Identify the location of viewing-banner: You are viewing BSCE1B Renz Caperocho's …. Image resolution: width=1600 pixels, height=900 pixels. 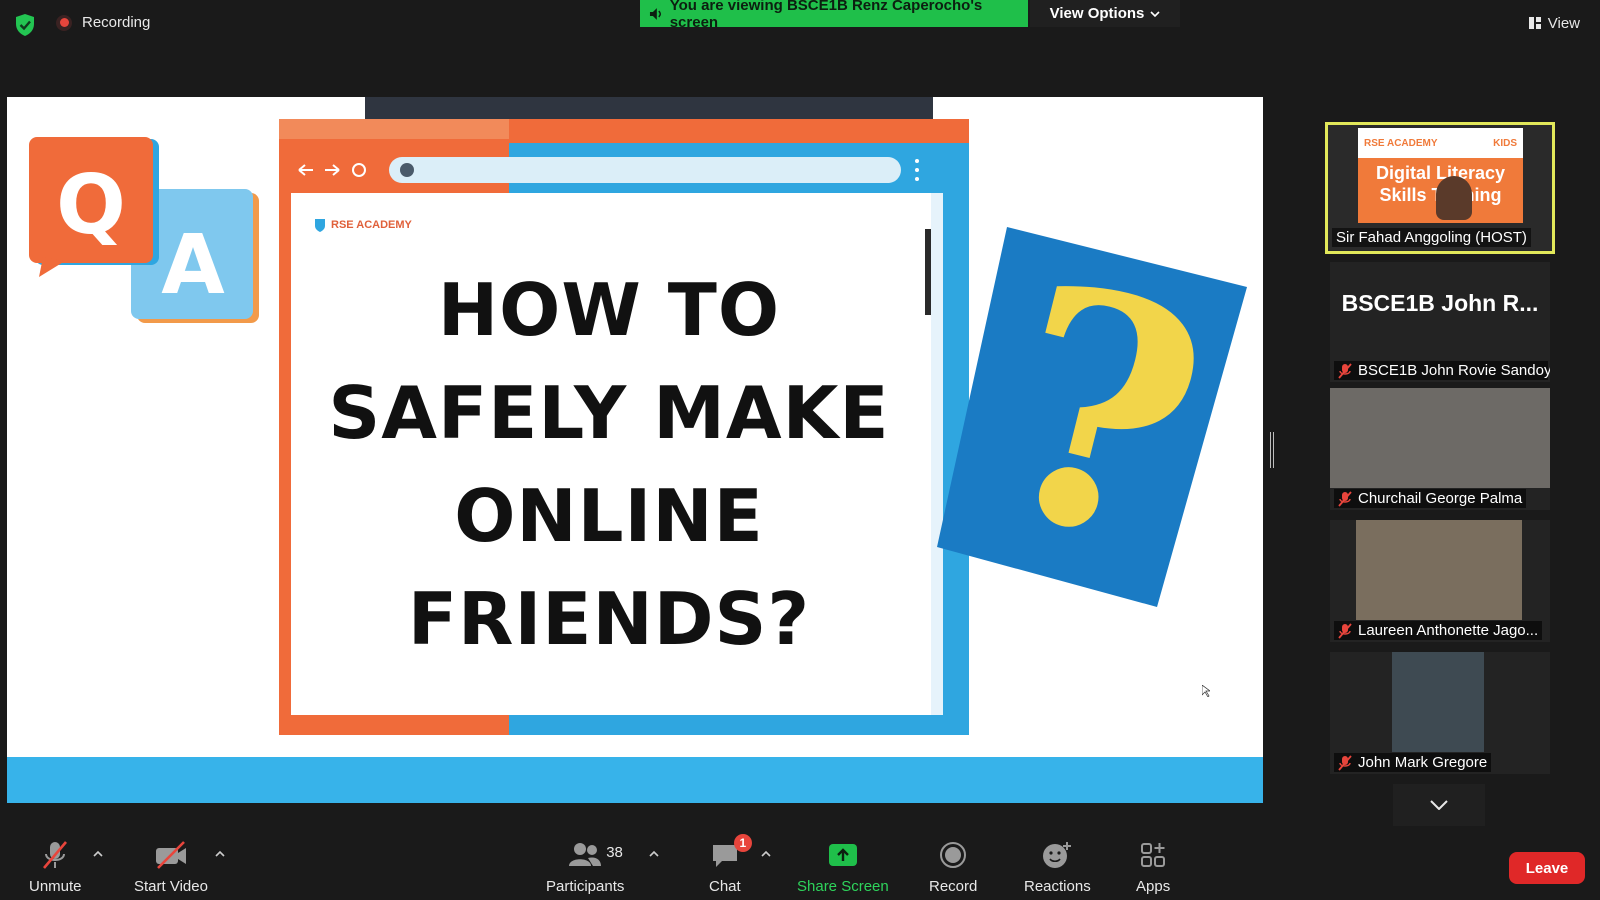
(834, 15).